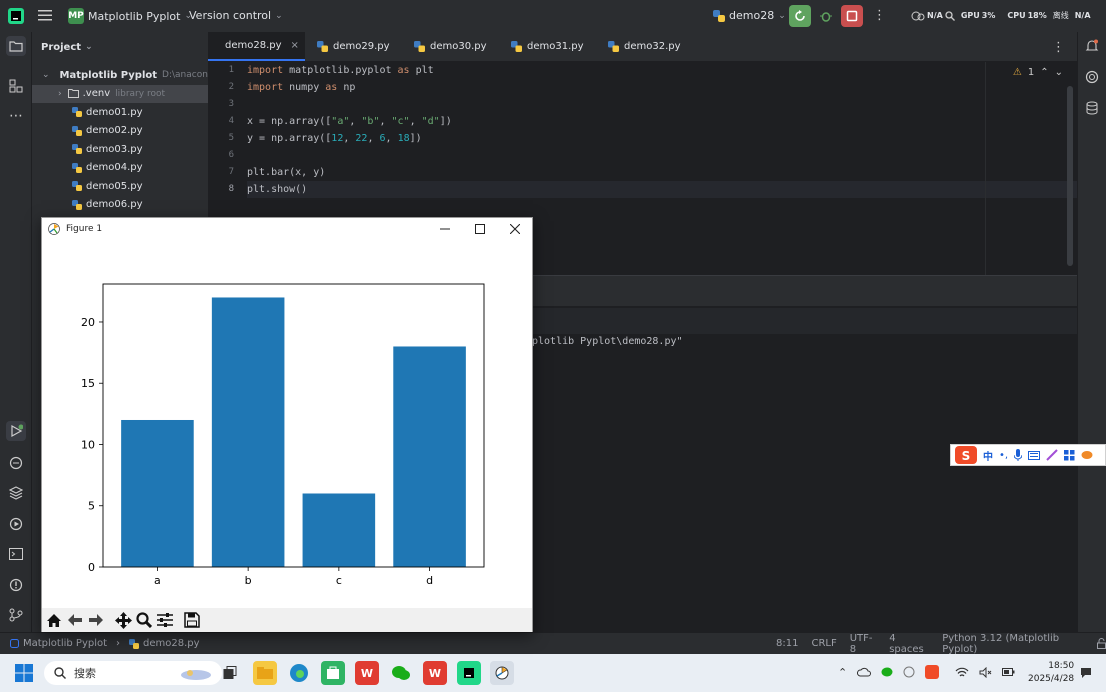 The width and height of the screenshot is (1106, 692). What do you see at coordinates (879, 15) in the screenshot?
I see `more-actions-icon: ⋮` at bounding box center [879, 15].